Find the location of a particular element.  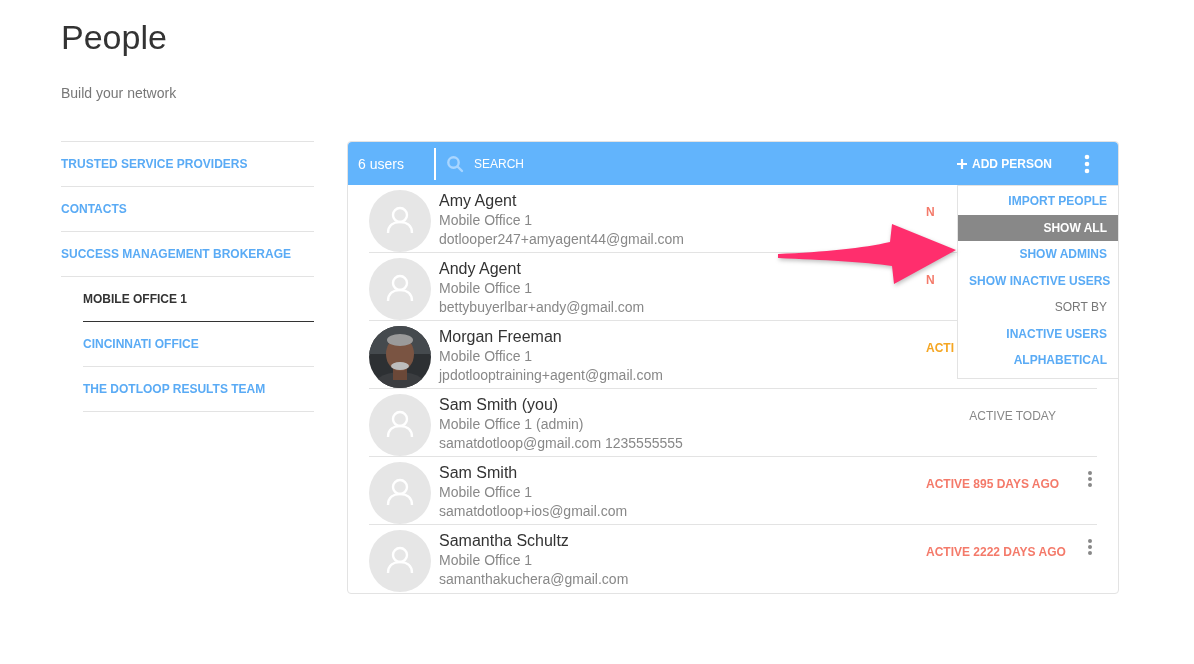

page-subtitle: Build your network is located at coordinates (119, 93).